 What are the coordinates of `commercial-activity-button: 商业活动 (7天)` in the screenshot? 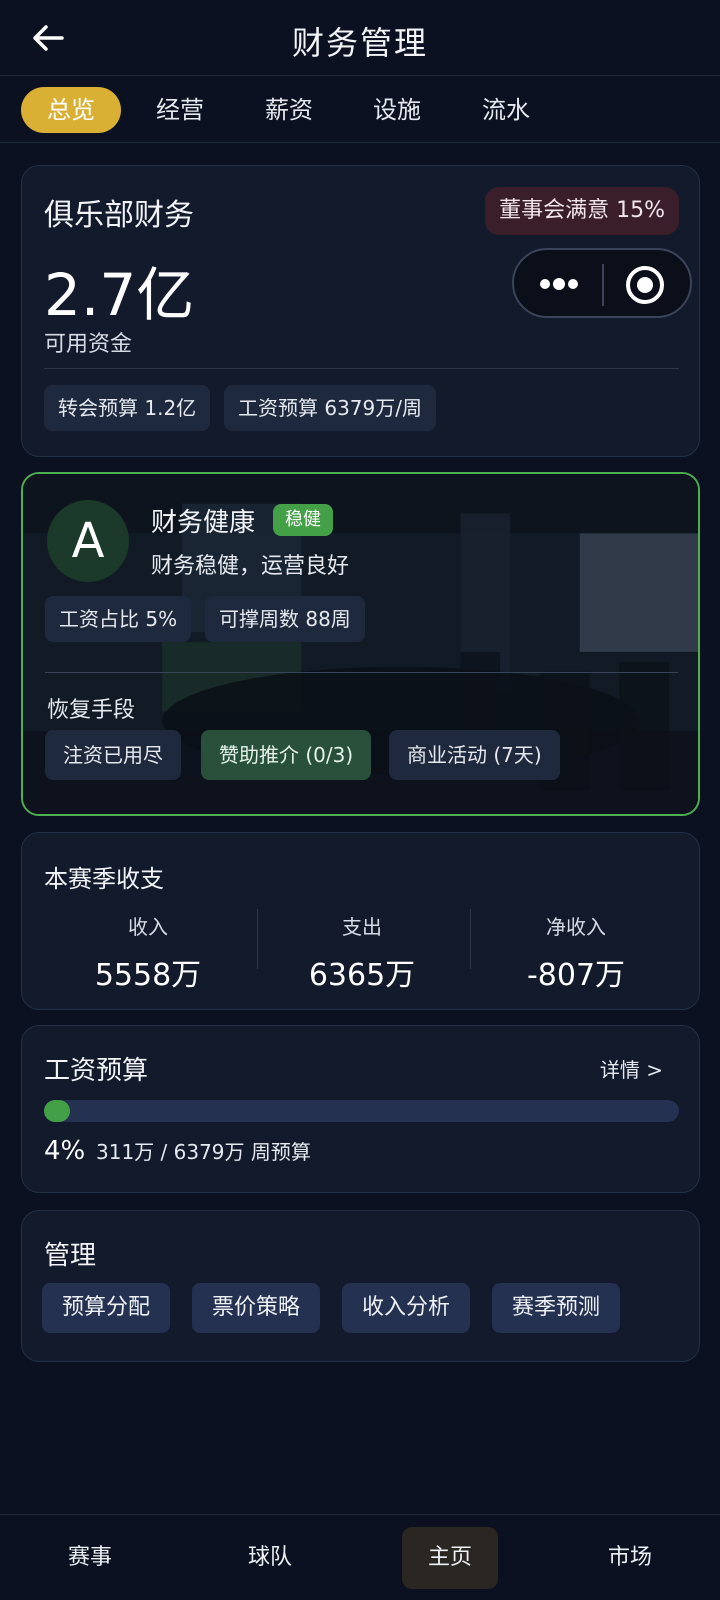 It's located at (474, 755).